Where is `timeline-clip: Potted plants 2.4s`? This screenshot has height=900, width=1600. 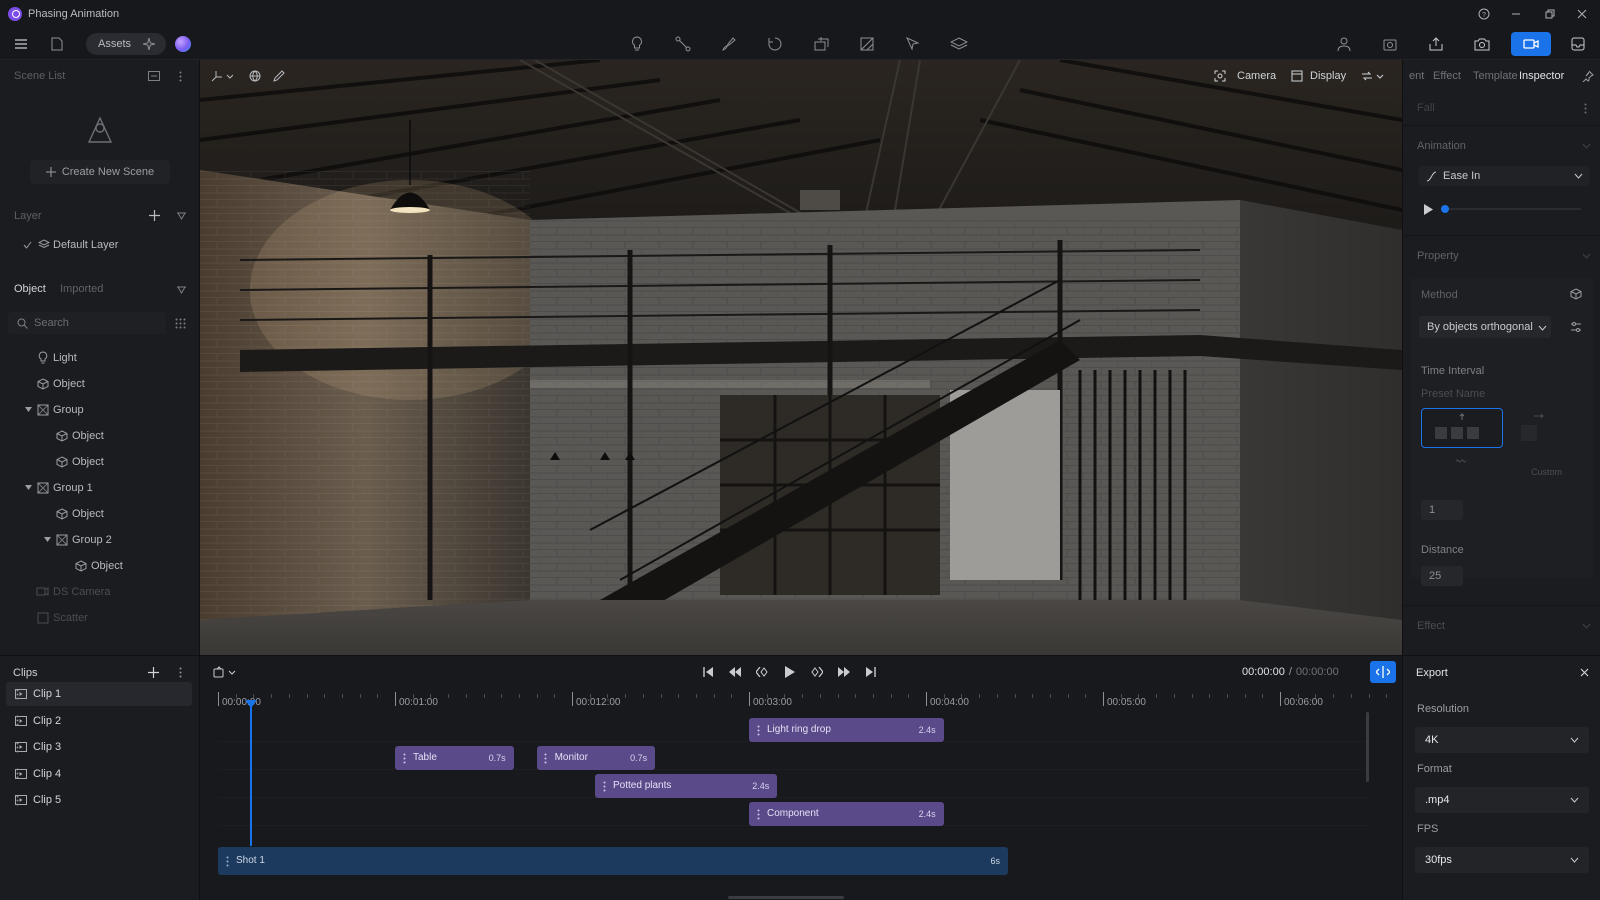 timeline-clip: Potted plants 2.4s is located at coordinates (686, 786).